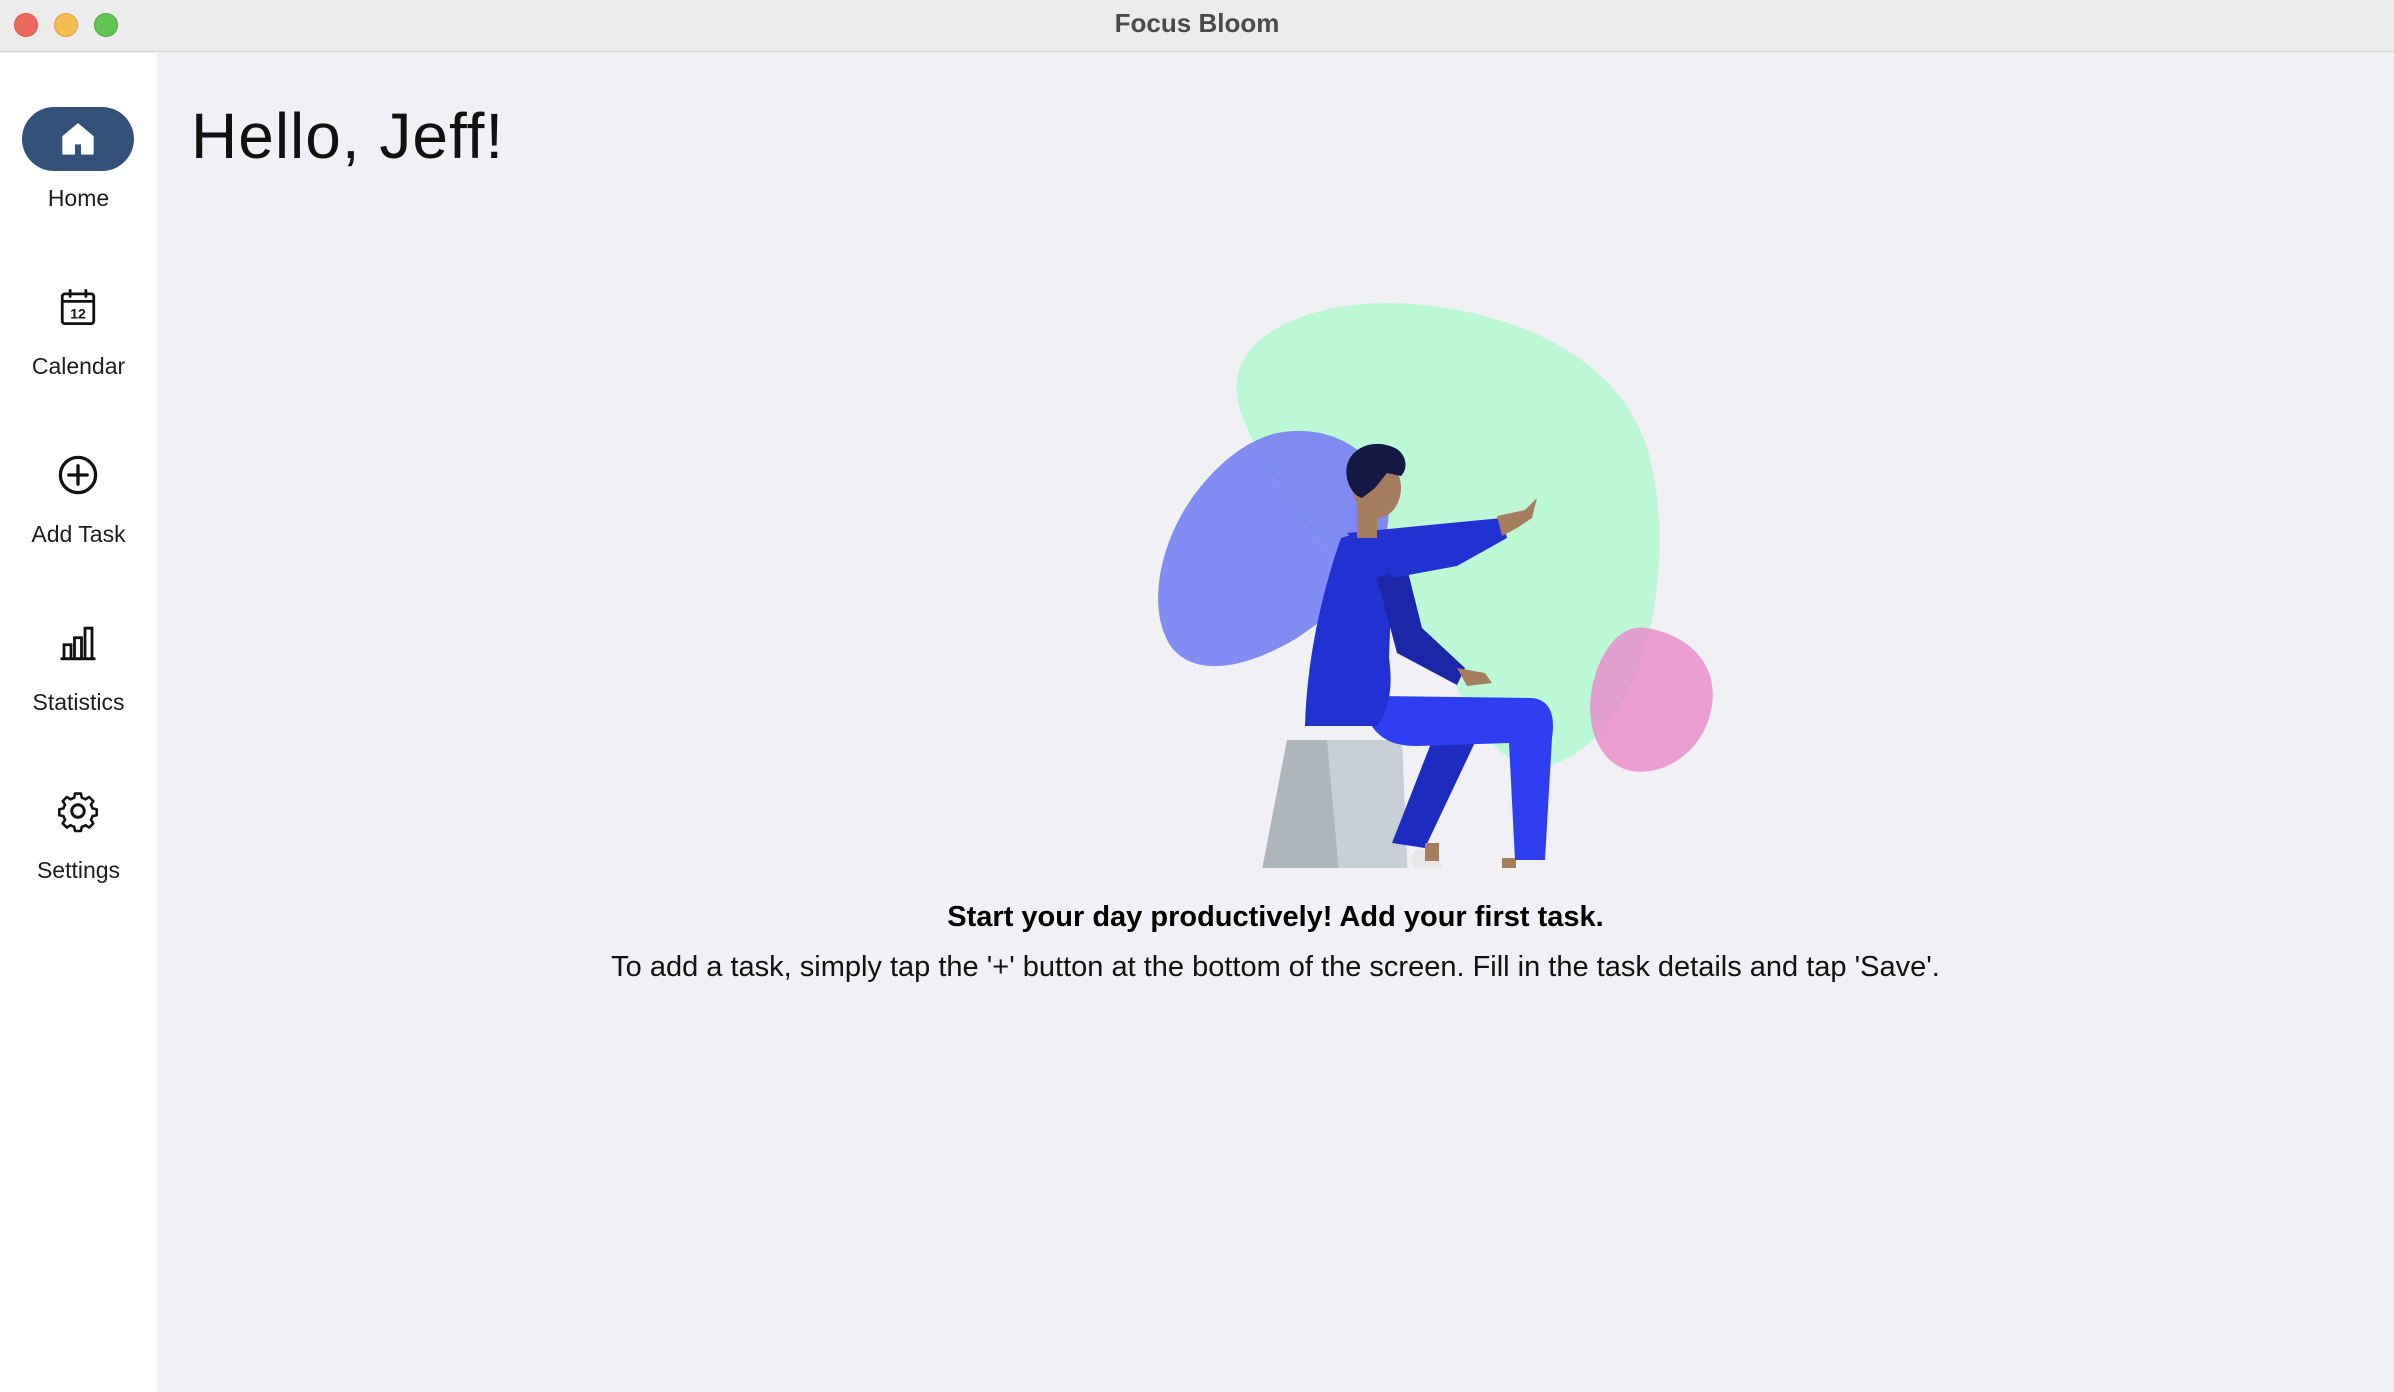 The width and height of the screenshot is (2394, 1392). Describe the element at coordinates (78, 534) in the screenshot. I see `sidebar-item-label: Add Task` at that location.